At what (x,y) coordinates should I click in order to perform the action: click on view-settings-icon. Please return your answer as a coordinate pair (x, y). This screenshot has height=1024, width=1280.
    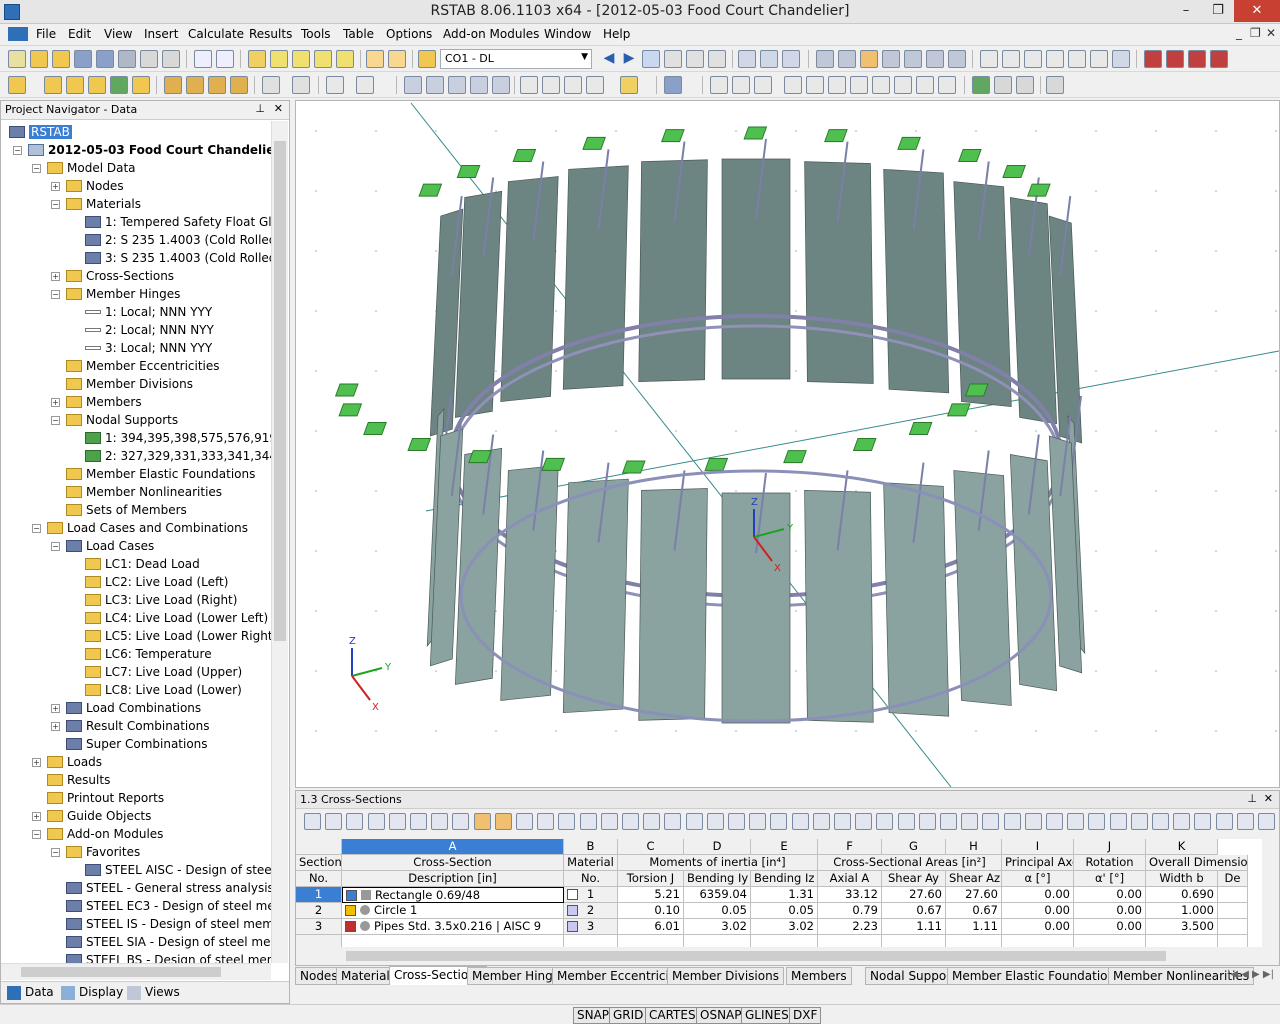
    Looking at the image, I should click on (1121, 59).